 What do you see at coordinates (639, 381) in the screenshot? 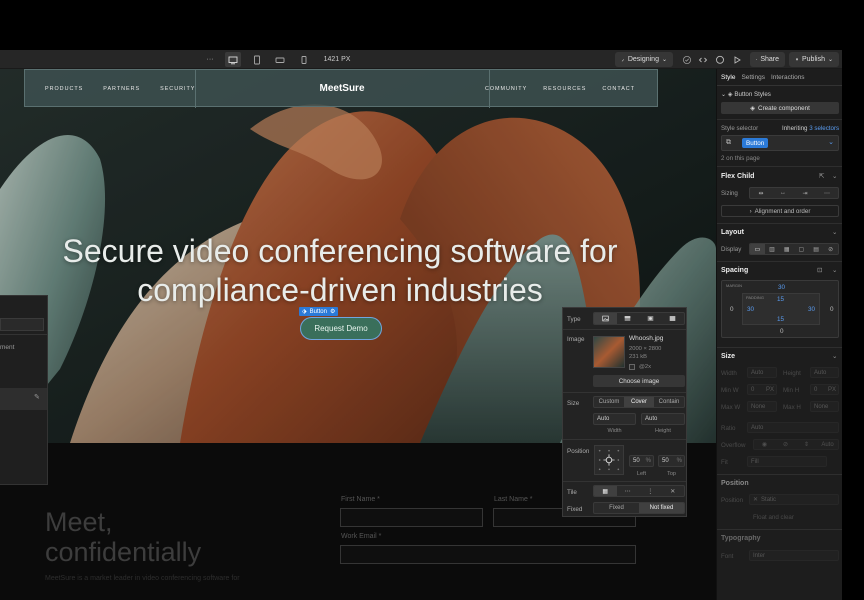
I see `choose-image-button: Choose image` at bounding box center [639, 381].